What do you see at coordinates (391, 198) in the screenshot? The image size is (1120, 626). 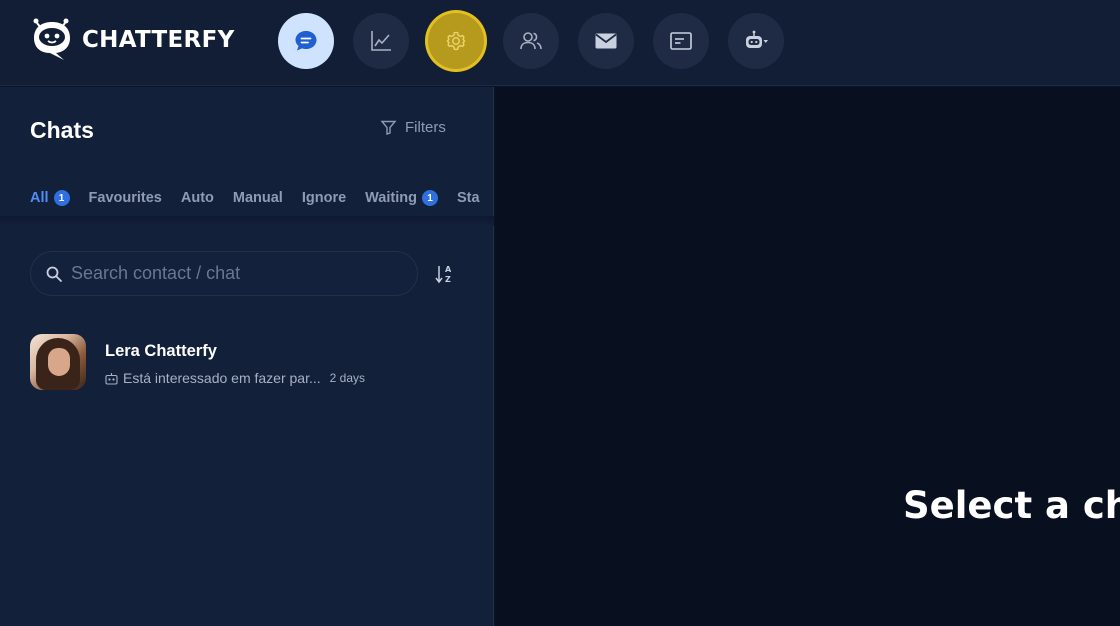 I see `tab-label: Waiting` at bounding box center [391, 198].